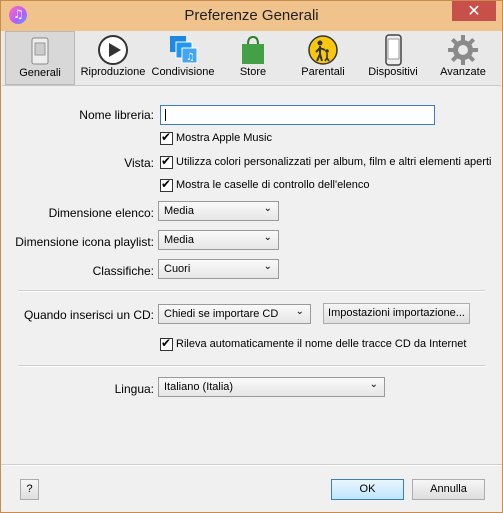  What do you see at coordinates (463, 50) in the screenshot?
I see `gear-icon` at bounding box center [463, 50].